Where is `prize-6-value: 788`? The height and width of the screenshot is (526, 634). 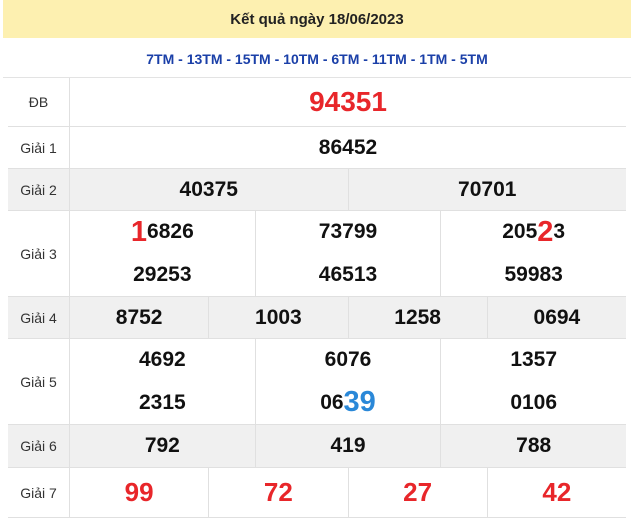
prize-6-value: 788 is located at coordinates (534, 445).